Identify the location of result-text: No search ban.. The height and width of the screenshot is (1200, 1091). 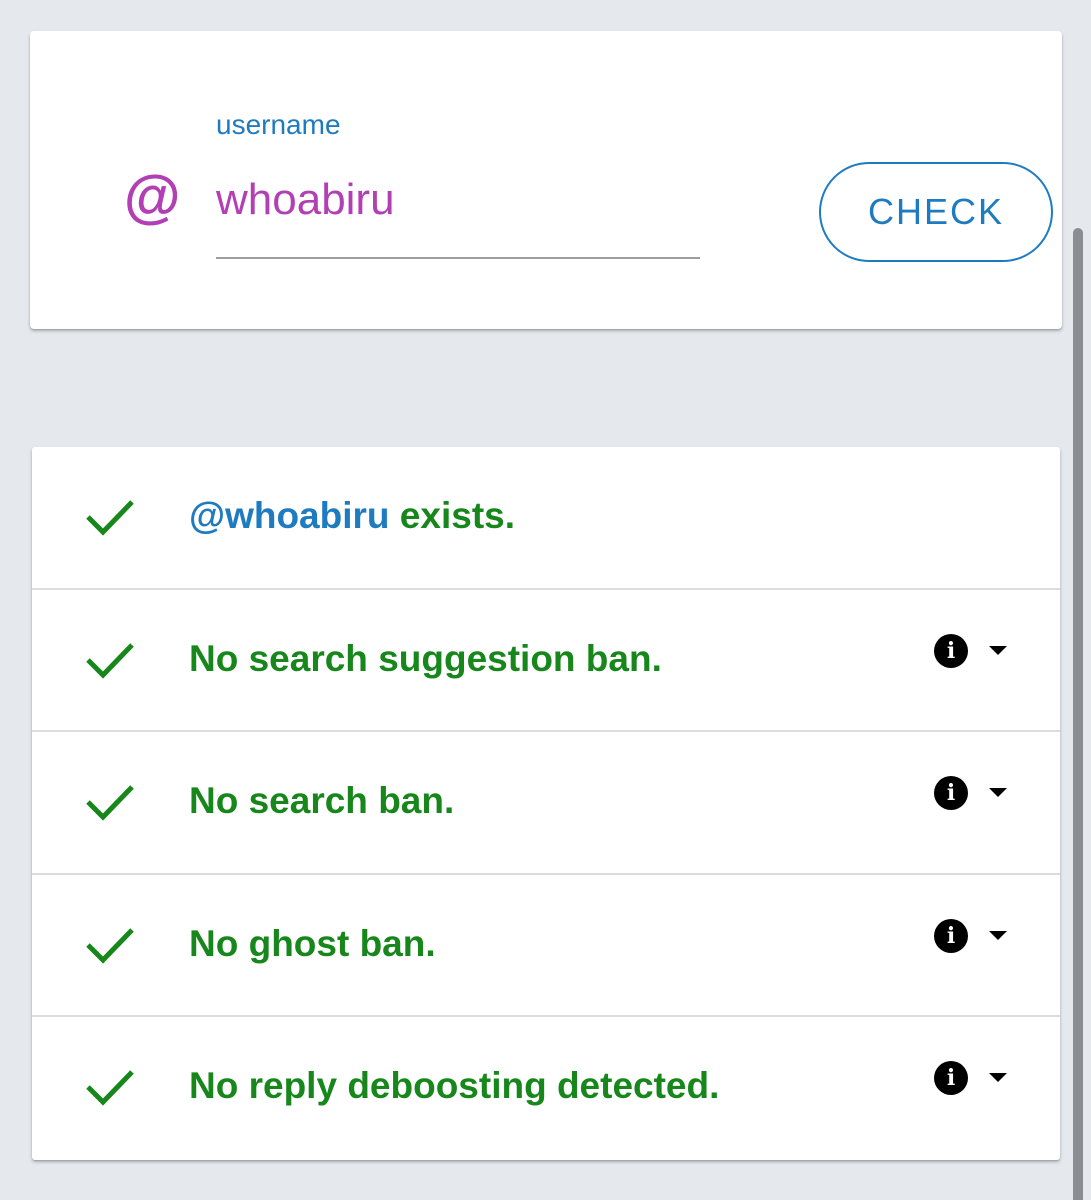
(322, 801).